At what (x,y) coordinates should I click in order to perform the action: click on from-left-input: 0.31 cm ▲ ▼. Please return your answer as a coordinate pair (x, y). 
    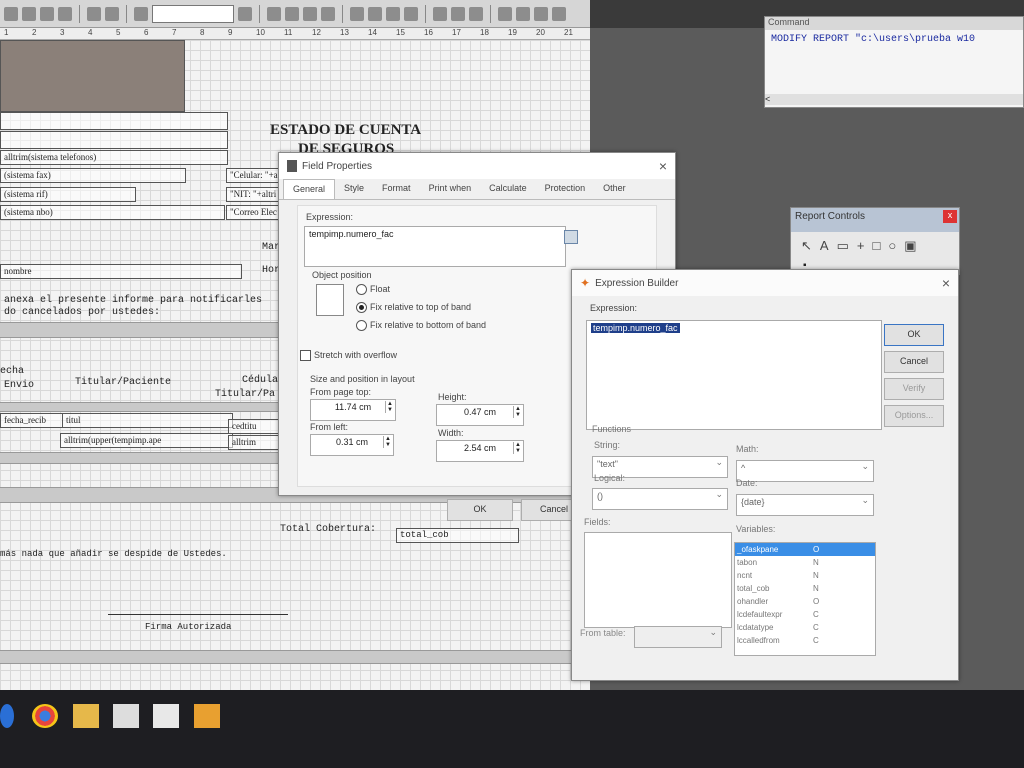
    Looking at the image, I should click on (352, 445).